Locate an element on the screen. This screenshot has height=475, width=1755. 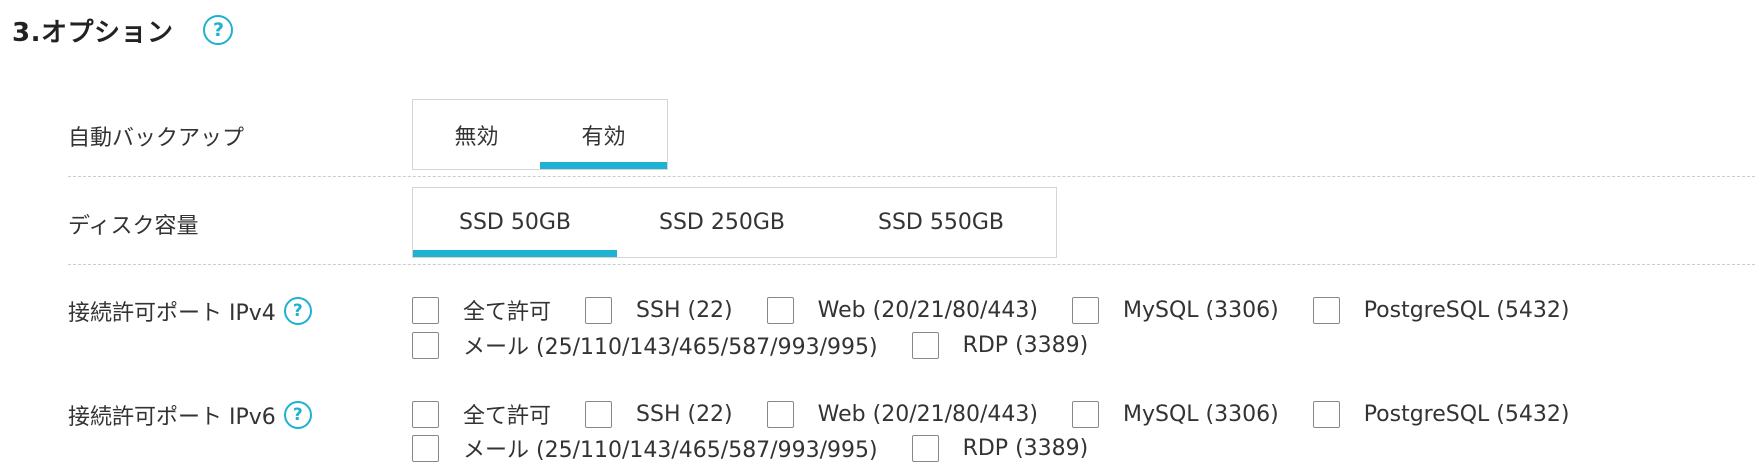
auto-backup-label-text: 自動バックアップ is located at coordinates (156, 138).